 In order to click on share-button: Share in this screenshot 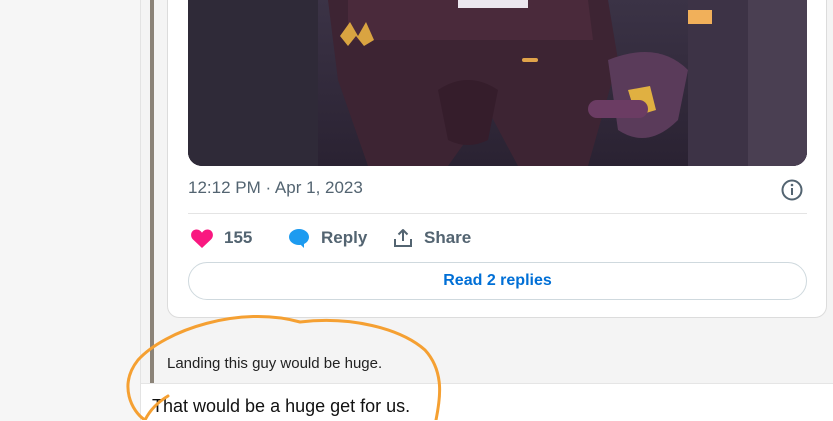, I will do `click(431, 238)`.